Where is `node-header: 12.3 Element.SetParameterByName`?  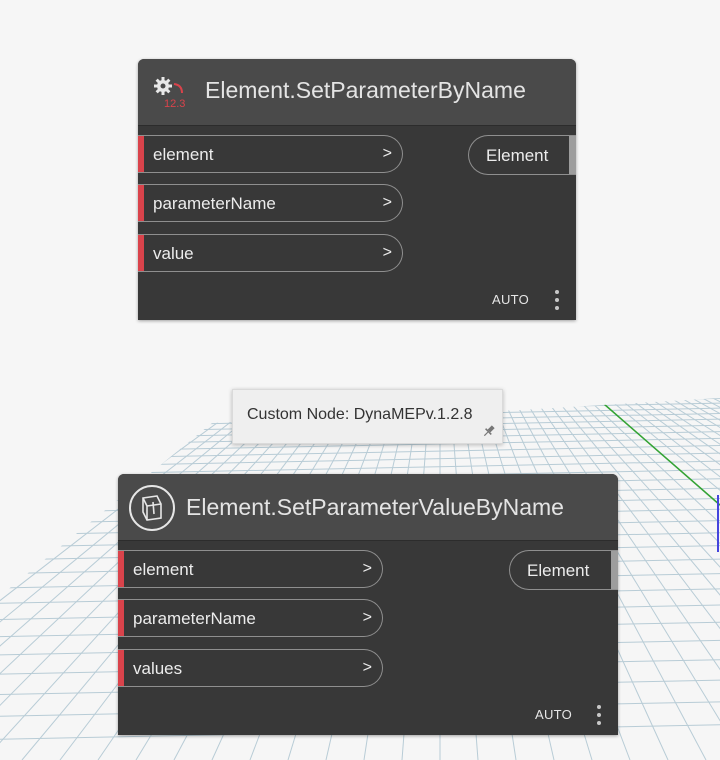 node-header: 12.3 Element.SetParameterByName is located at coordinates (357, 92).